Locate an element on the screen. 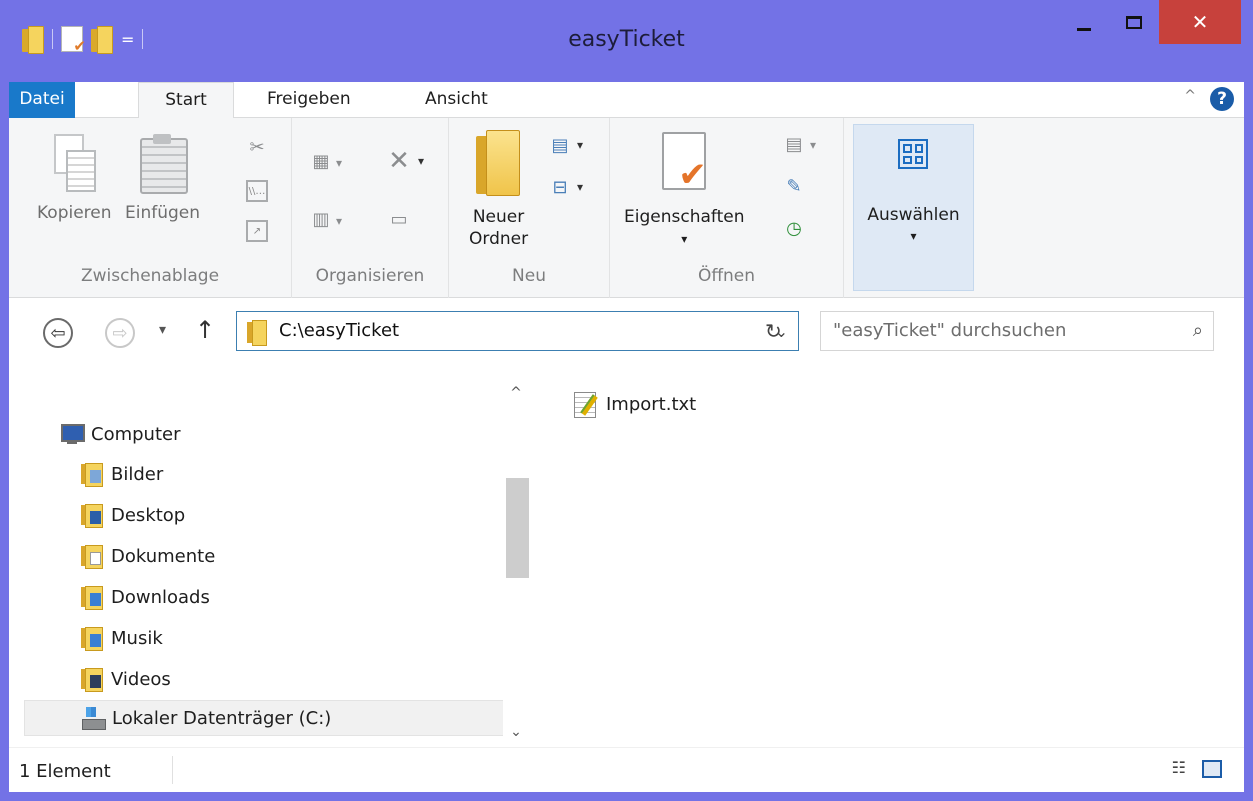  tab-freigeben: Freigeben is located at coordinates (309, 100).